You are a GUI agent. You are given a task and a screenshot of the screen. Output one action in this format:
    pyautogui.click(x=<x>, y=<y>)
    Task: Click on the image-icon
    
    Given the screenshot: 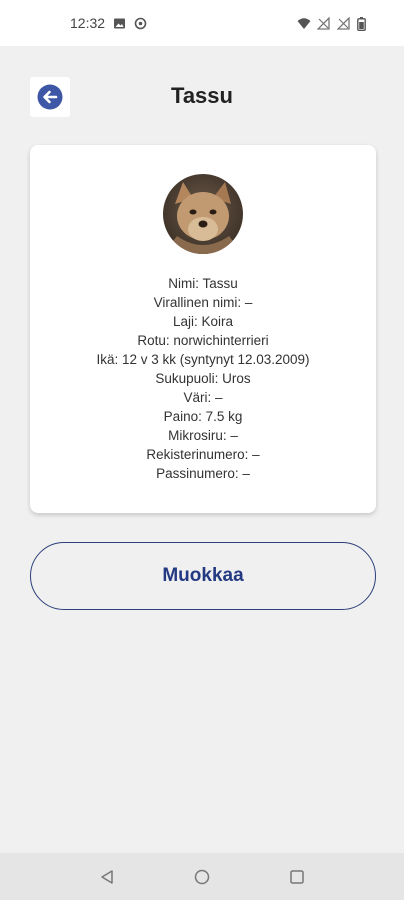 What is the action you would take?
    pyautogui.click(x=119, y=23)
    